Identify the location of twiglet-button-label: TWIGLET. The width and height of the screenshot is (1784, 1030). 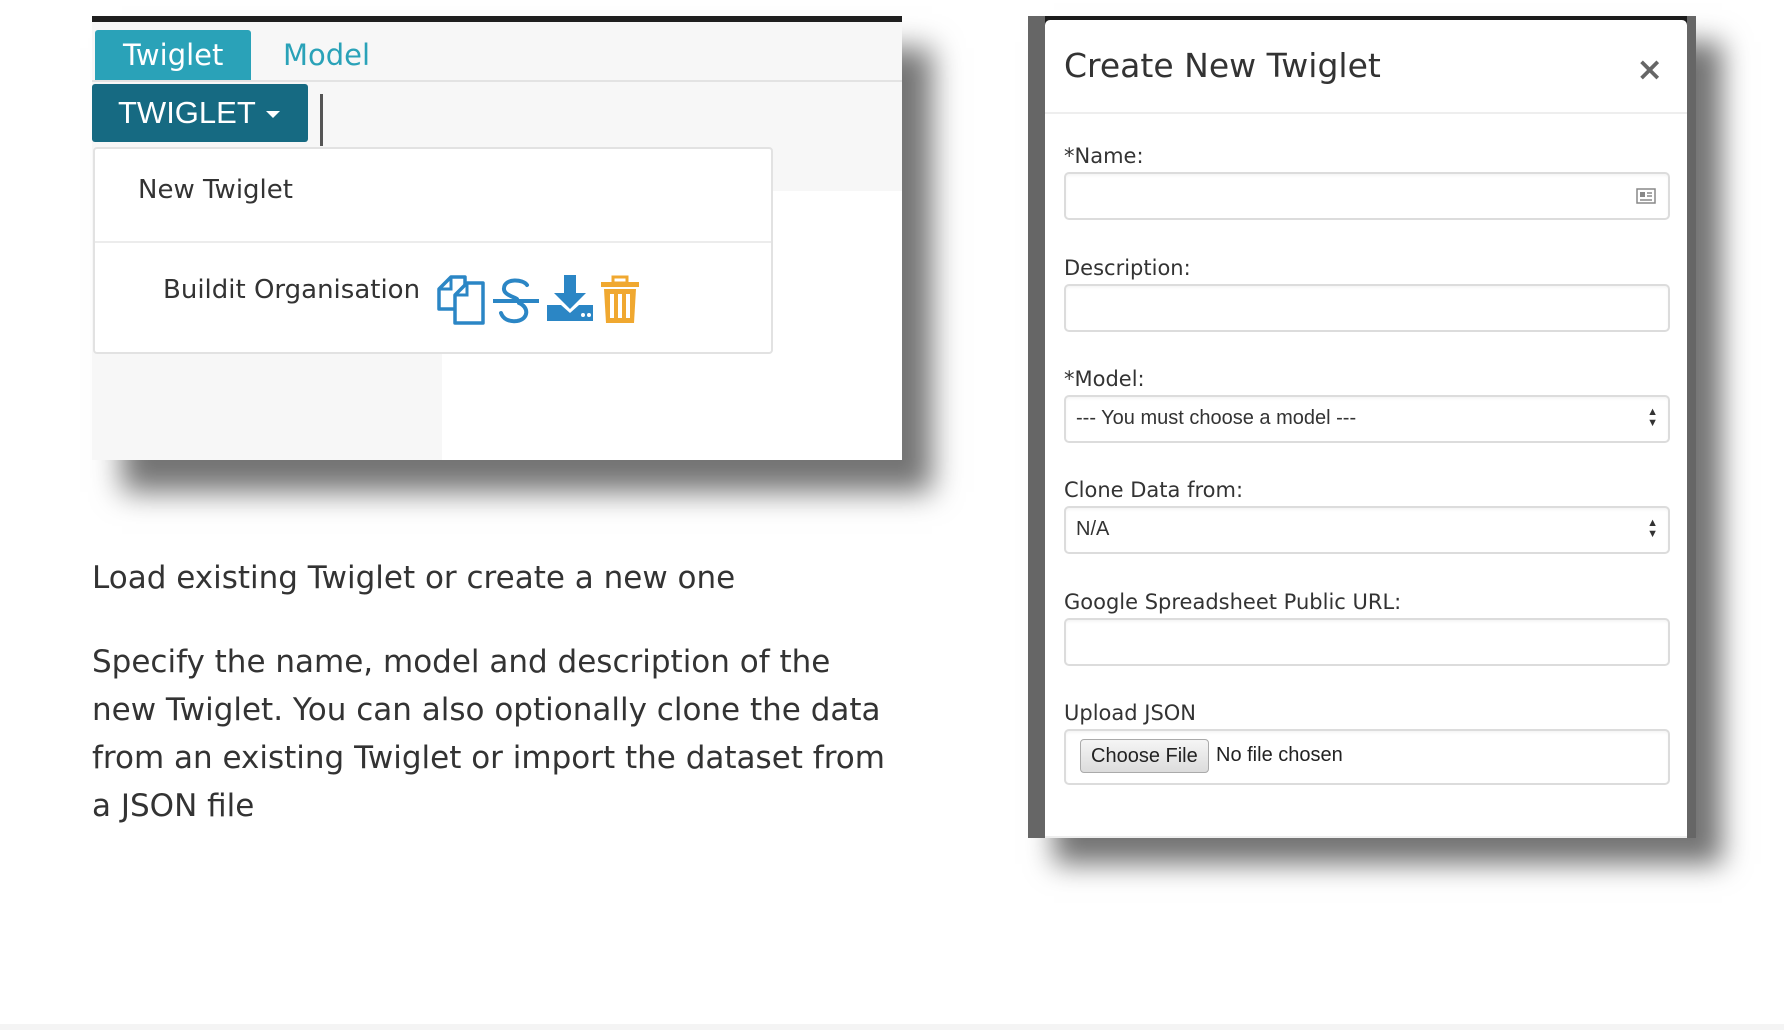
(187, 112).